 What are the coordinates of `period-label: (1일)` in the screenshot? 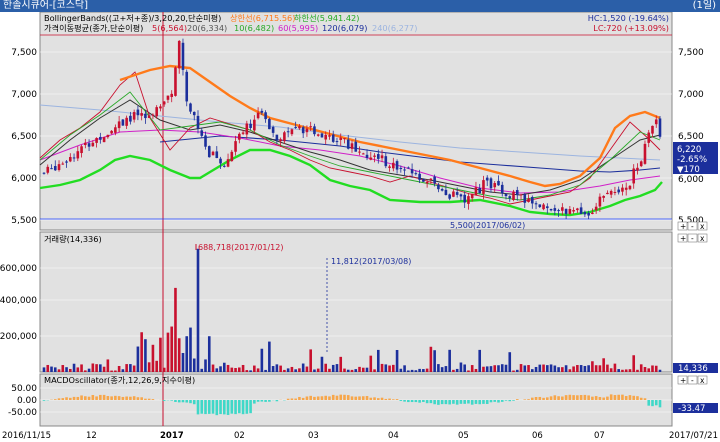 It's located at (704, 6).